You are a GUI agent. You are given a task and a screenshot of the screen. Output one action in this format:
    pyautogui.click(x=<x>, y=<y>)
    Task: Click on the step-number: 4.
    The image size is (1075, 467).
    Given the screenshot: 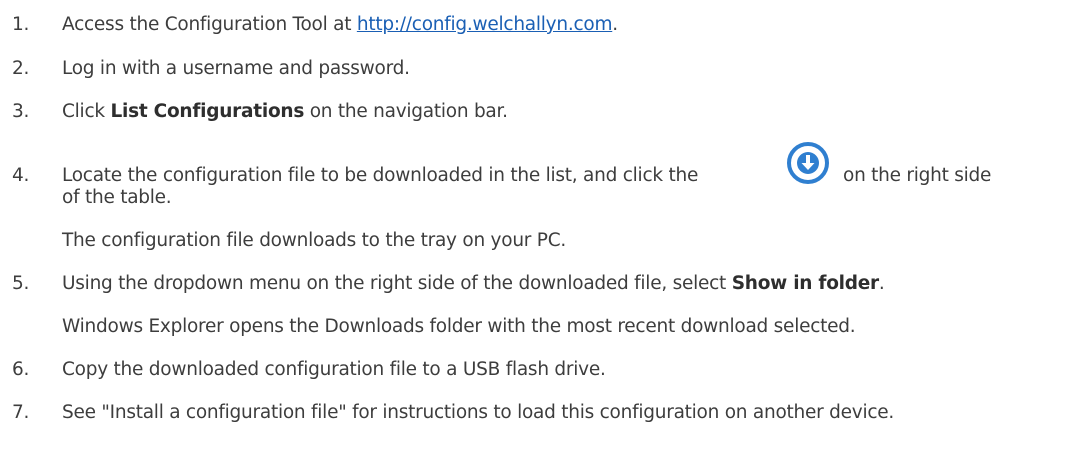 What is the action you would take?
    pyautogui.click(x=21, y=175)
    